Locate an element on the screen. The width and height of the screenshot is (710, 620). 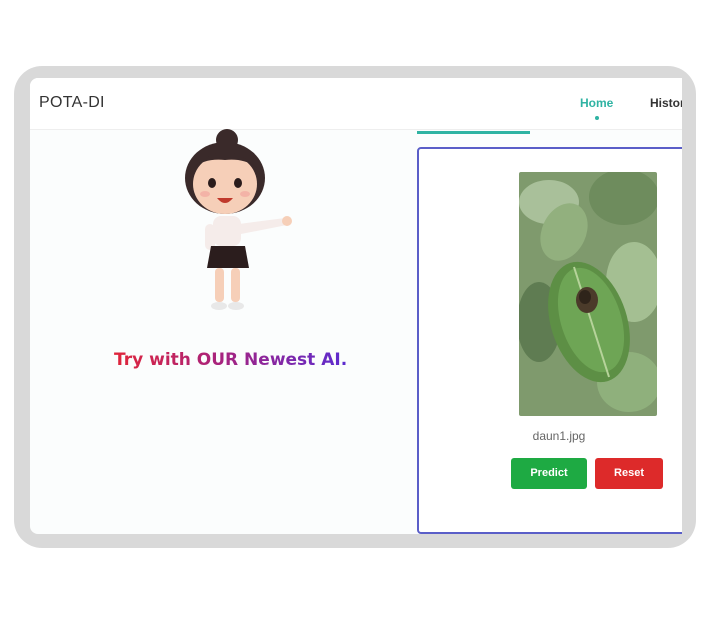
tagline: Try with OUR Newest AI. is located at coordinates (231, 360).